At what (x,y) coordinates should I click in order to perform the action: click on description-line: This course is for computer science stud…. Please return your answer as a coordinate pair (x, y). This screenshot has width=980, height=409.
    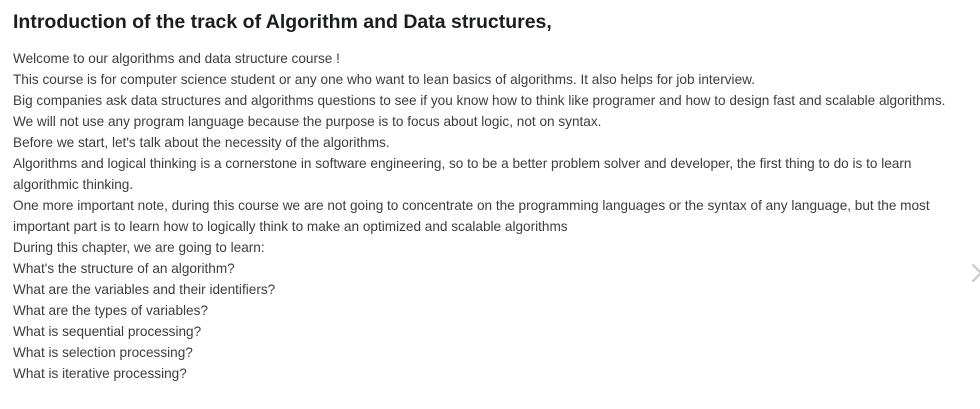
    Looking at the image, I should click on (384, 79).